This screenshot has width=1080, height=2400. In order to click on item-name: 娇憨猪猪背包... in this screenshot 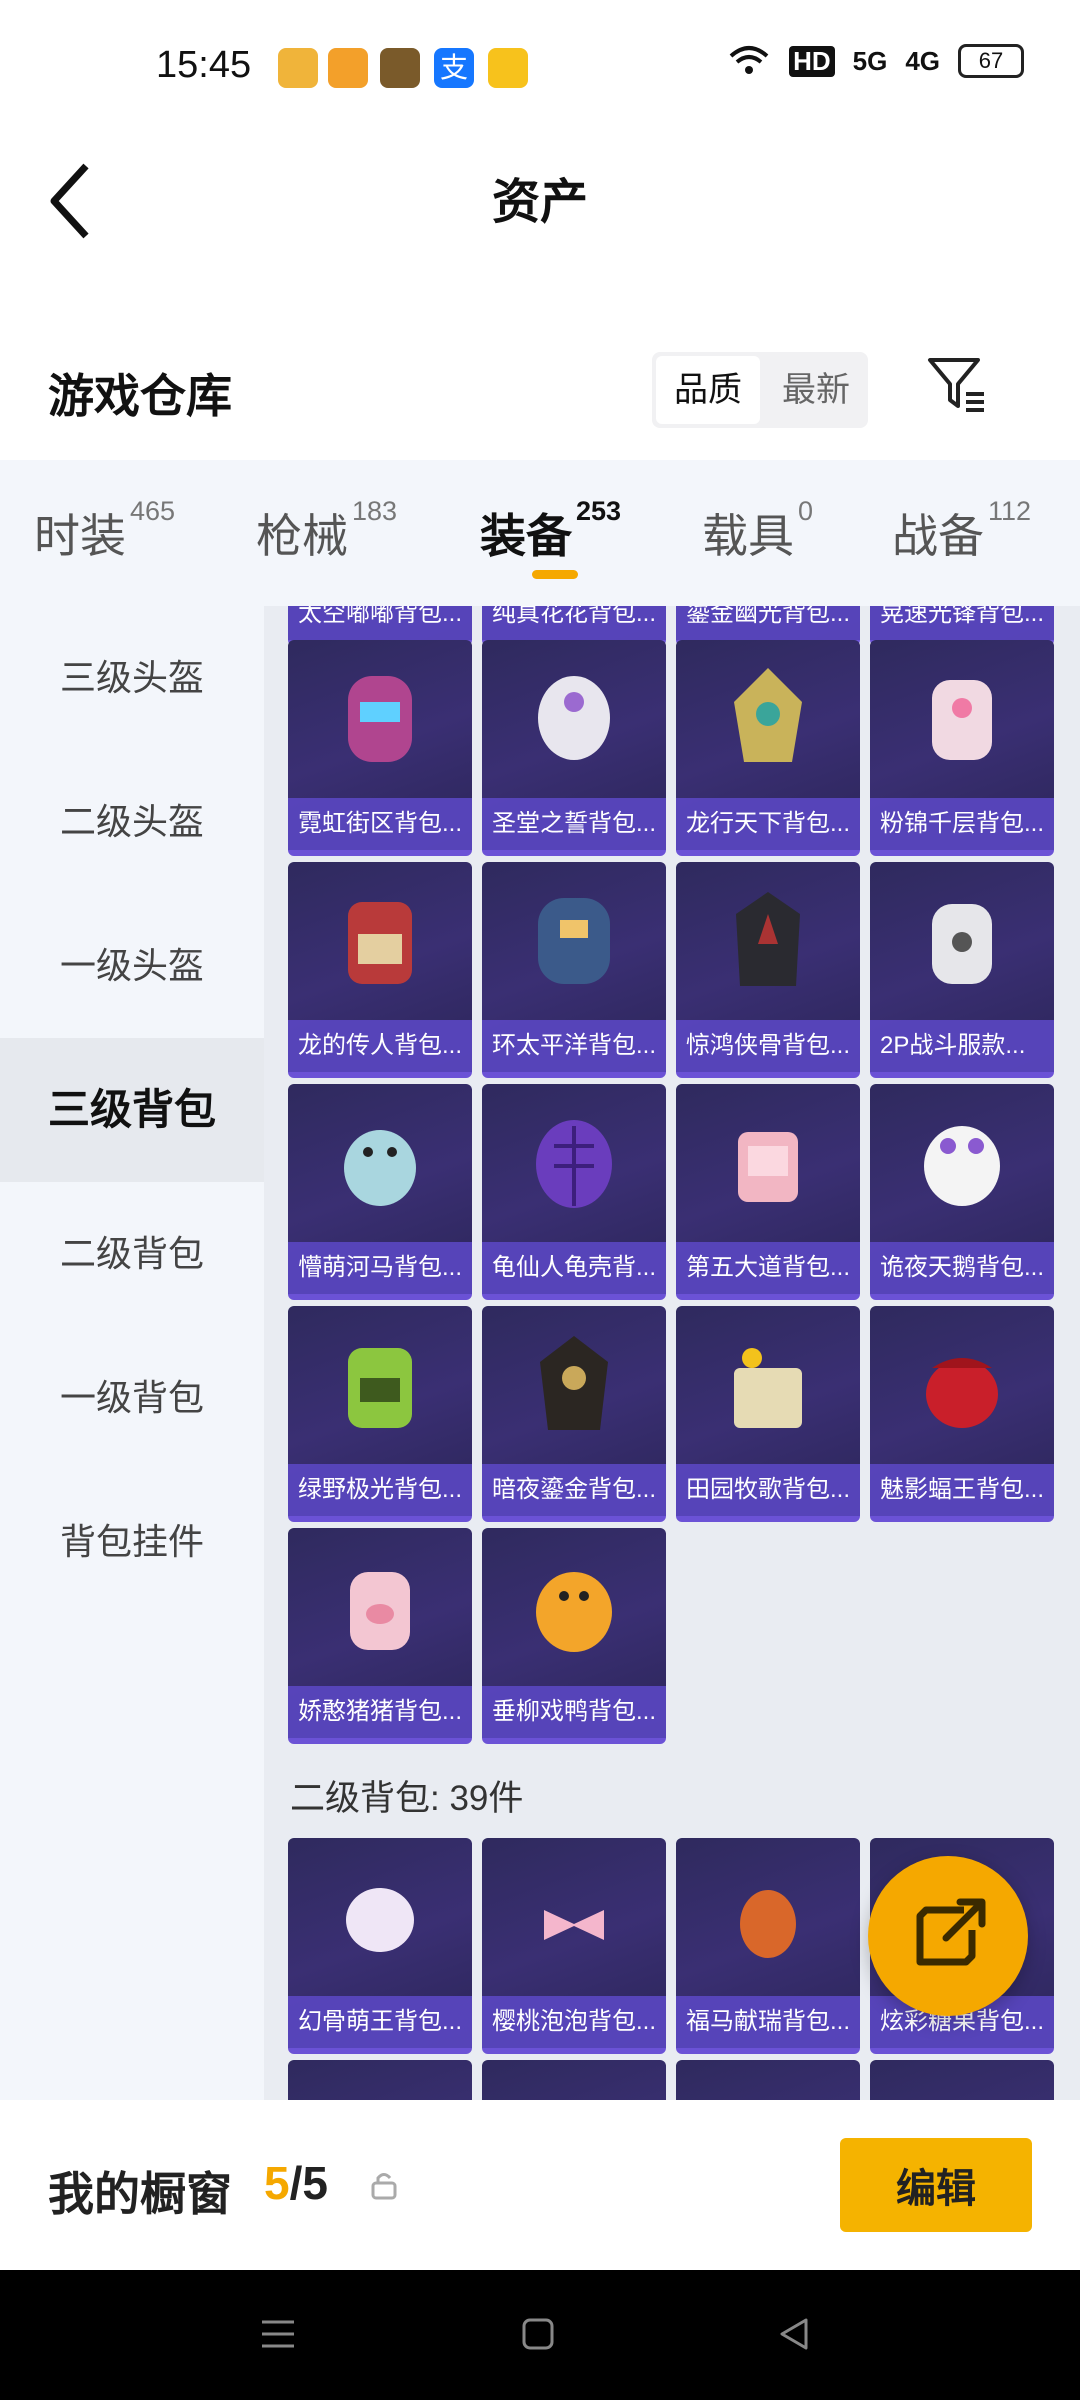, I will do `click(380, 1712)`.